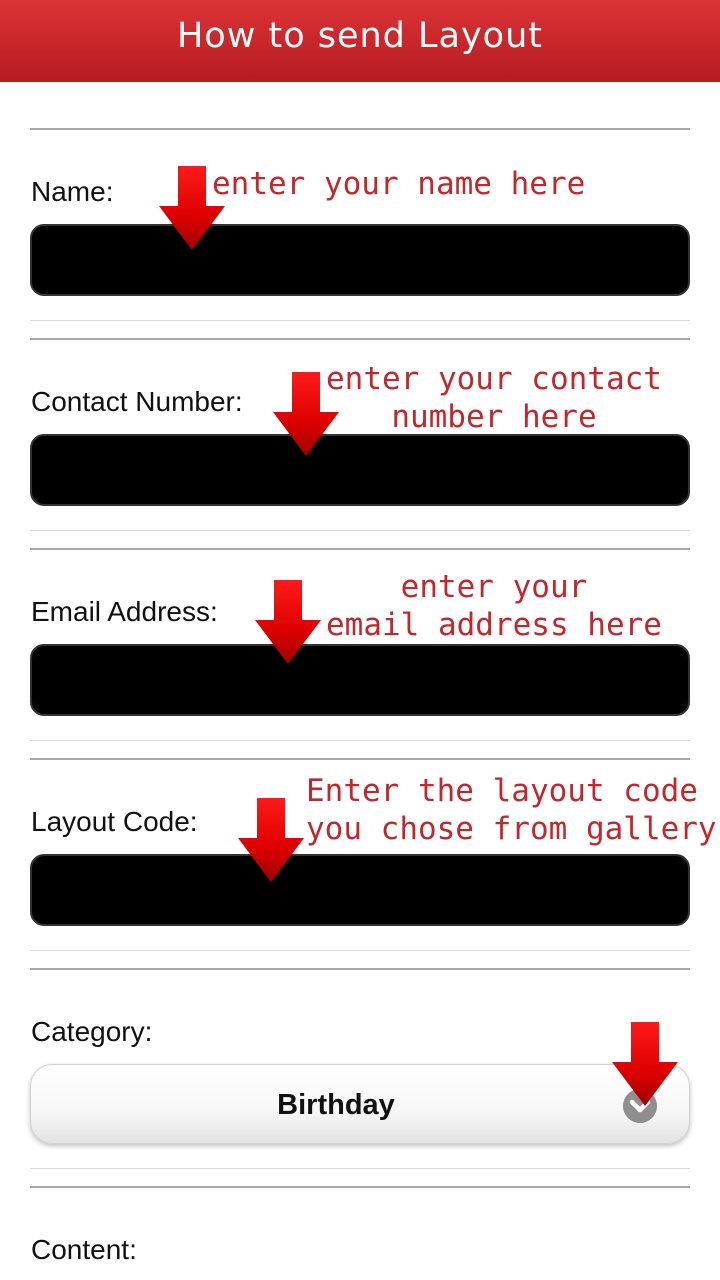  What do you see at coordinates (360, 470) in the screenshot?
I see `contact-number-field` at bounding box center [360, 470].